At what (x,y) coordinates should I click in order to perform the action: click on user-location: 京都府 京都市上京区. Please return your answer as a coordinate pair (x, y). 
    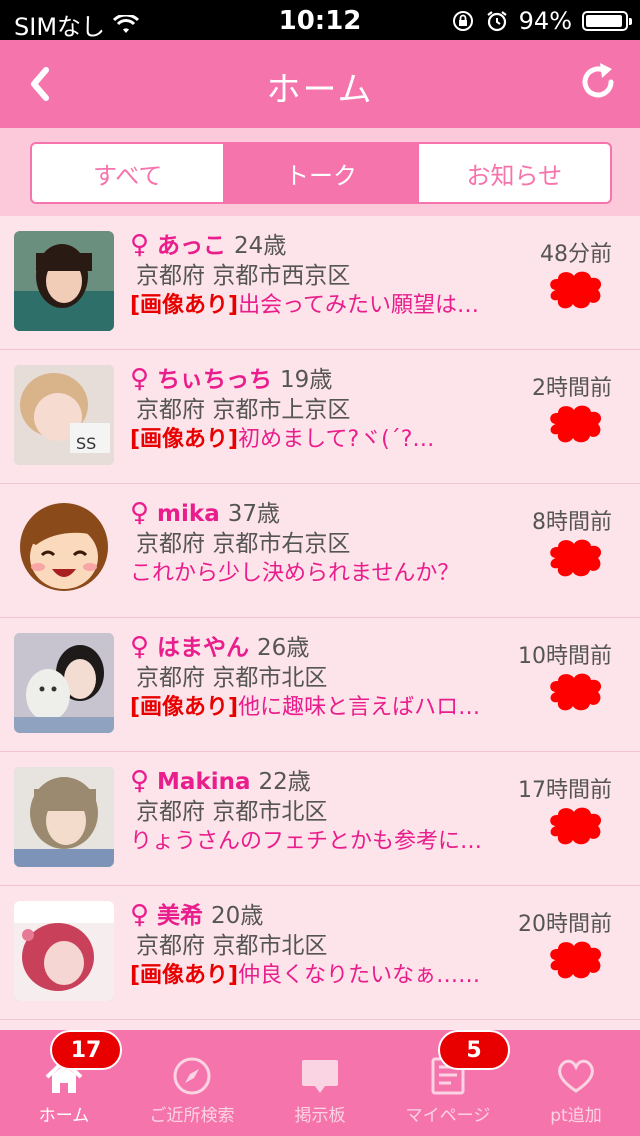
    Looking at the image, I should click on (328, 410).